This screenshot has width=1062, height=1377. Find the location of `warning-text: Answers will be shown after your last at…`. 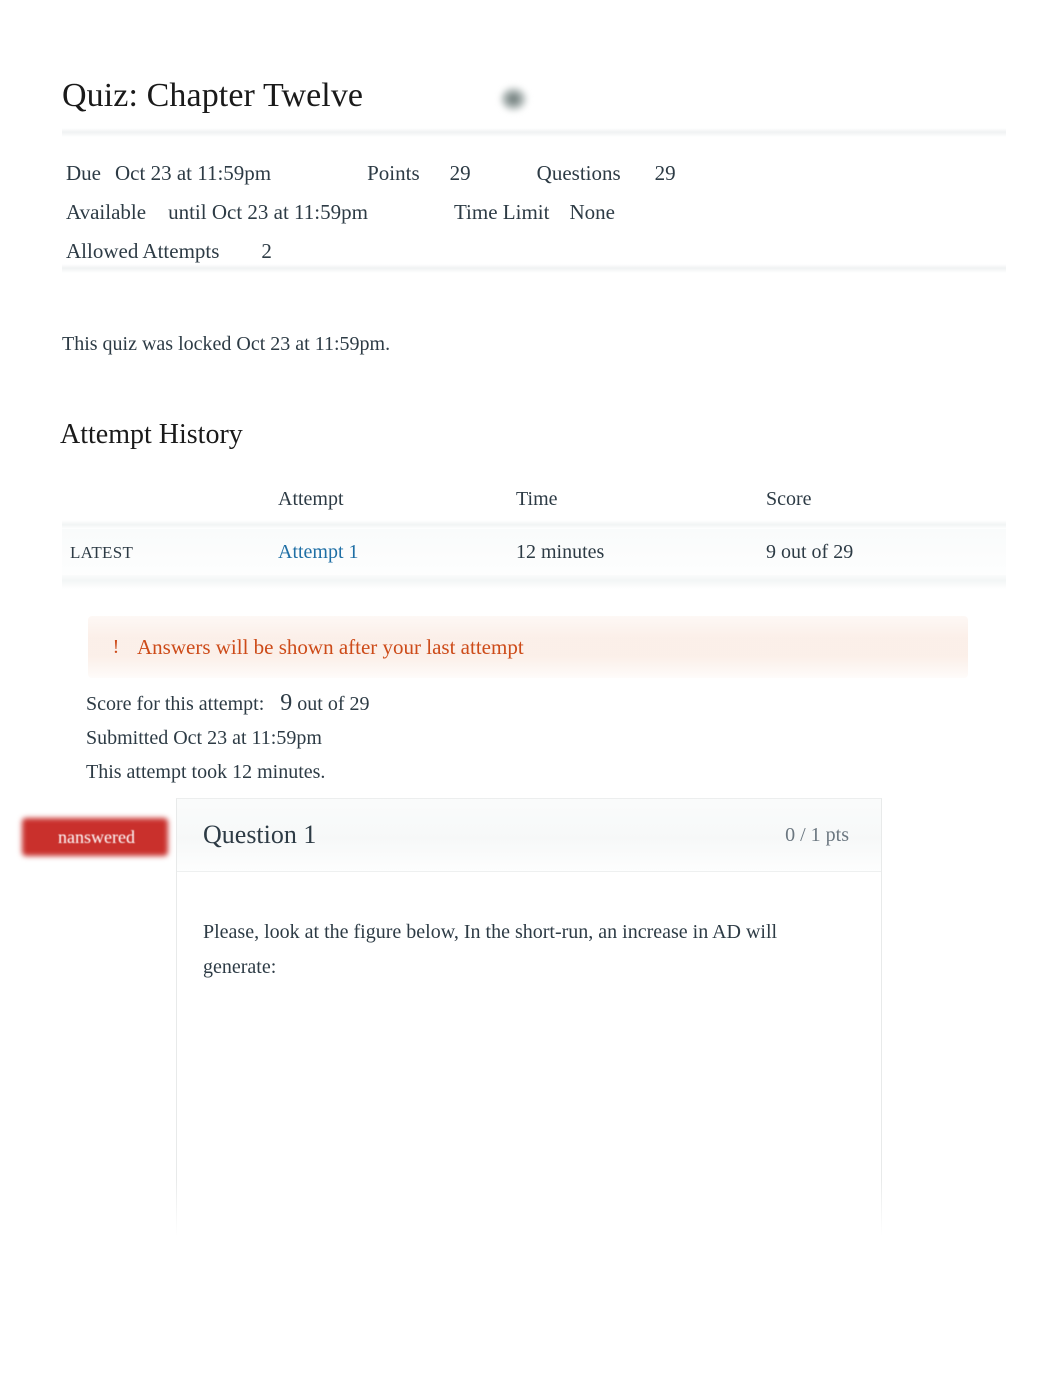

warning-text: Answers will be shown after your last at… is located at coordinates (330, 646).